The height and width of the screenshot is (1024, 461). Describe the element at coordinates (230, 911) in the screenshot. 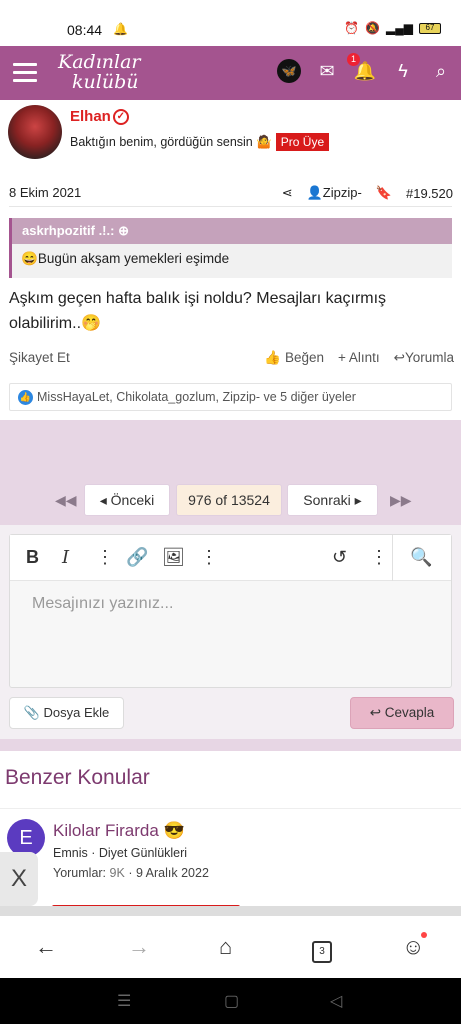

I see `grey-strip` at that location.